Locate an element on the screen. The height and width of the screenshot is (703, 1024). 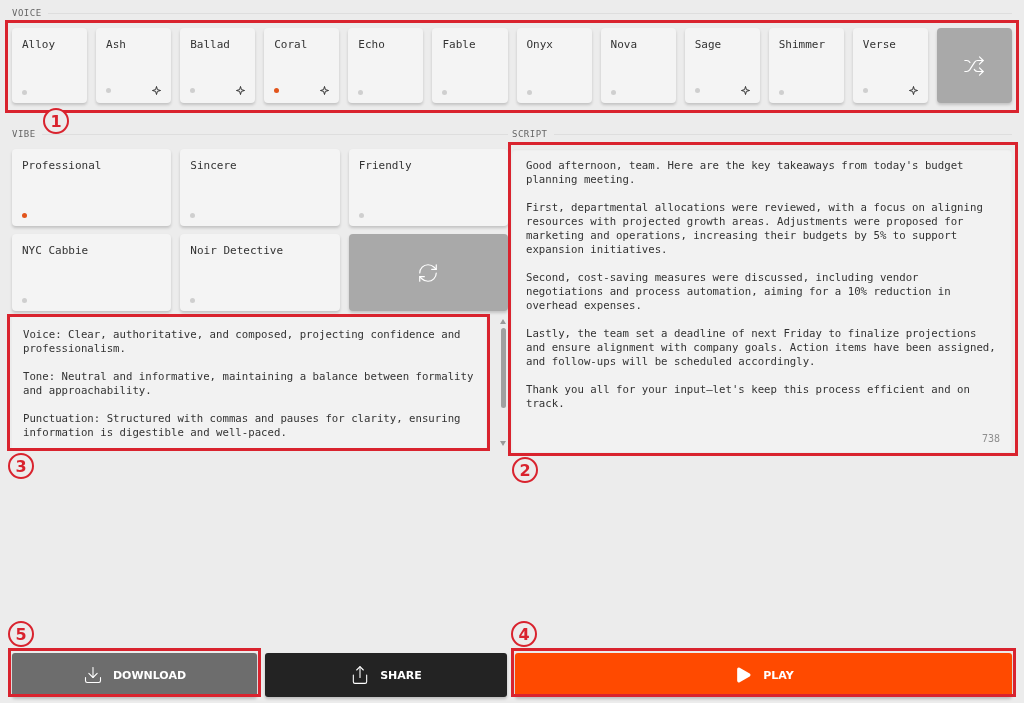
script-paragraph: Lastly, the team set a deadline of next Friday to finalize projections and ensure alignment with company goals. Action items have been assigned, and follow-ups will be scheduled accordingly. is located at coordinates (761, 348).